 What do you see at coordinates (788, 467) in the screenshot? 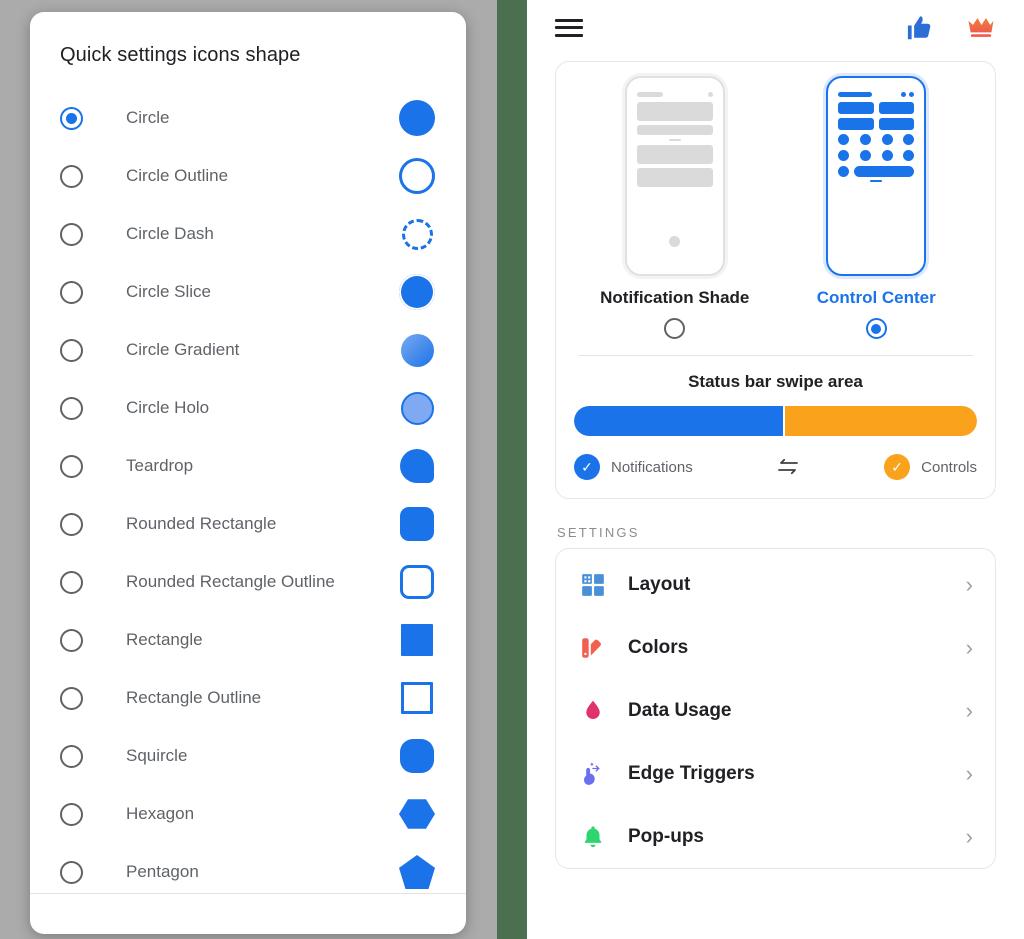
I see `swap-arrows-icon` at bounding box center [788, 467].